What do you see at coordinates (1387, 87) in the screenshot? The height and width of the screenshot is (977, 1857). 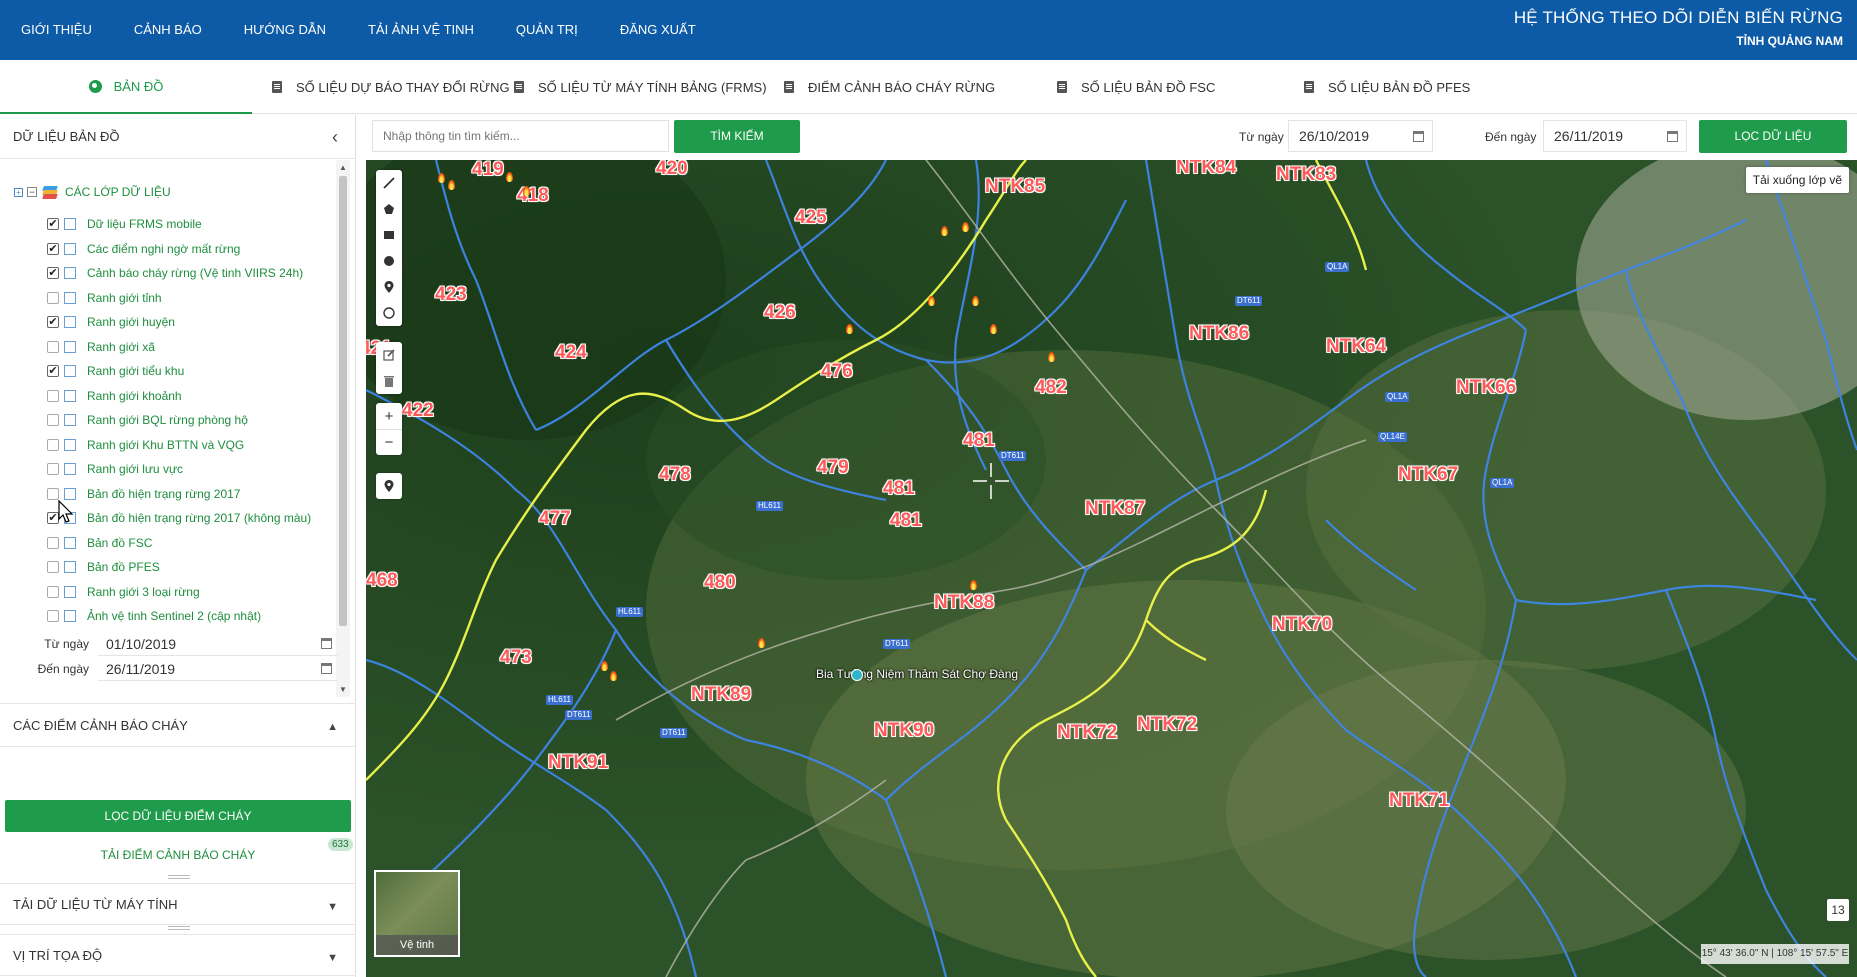 I see `tab-pfes-data: SỐ LIỆU BẢN ĐỒ PFES` at bounding box center [1387, 87].